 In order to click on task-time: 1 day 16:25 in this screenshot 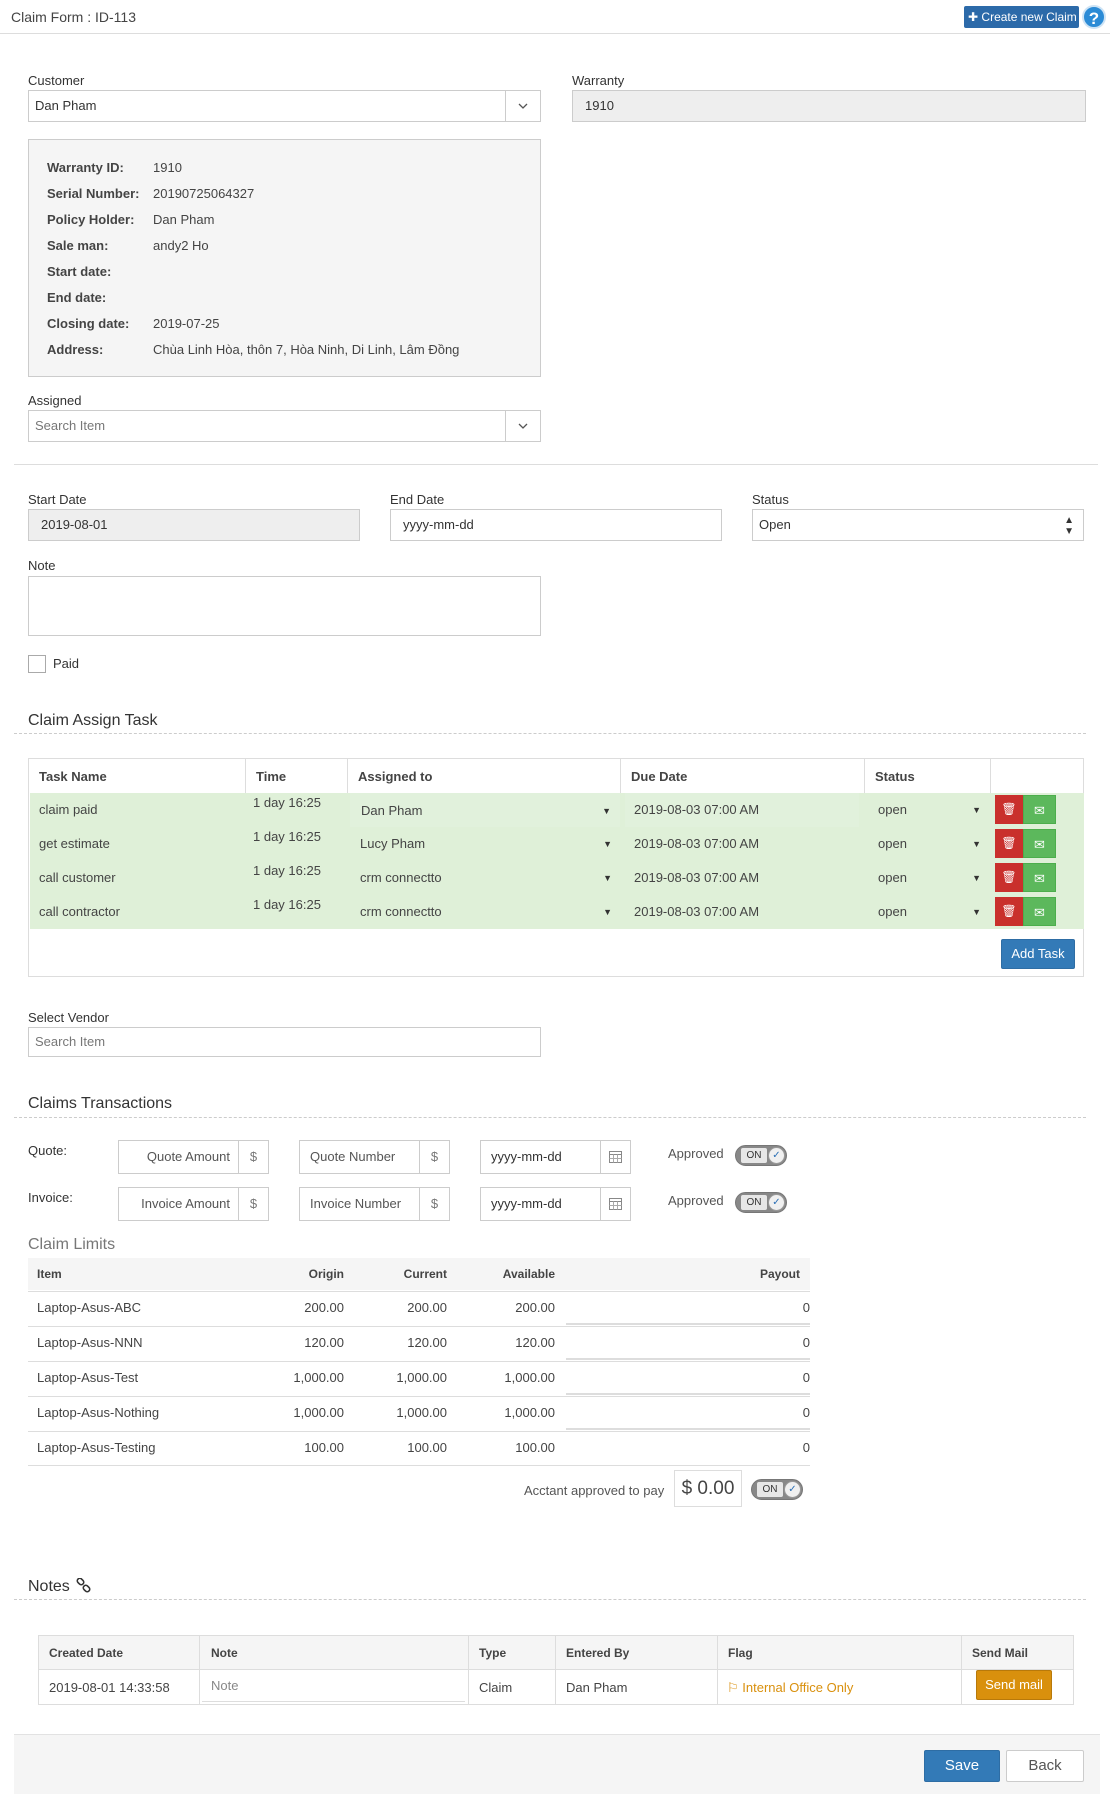, I will do `click(287, 802)`.